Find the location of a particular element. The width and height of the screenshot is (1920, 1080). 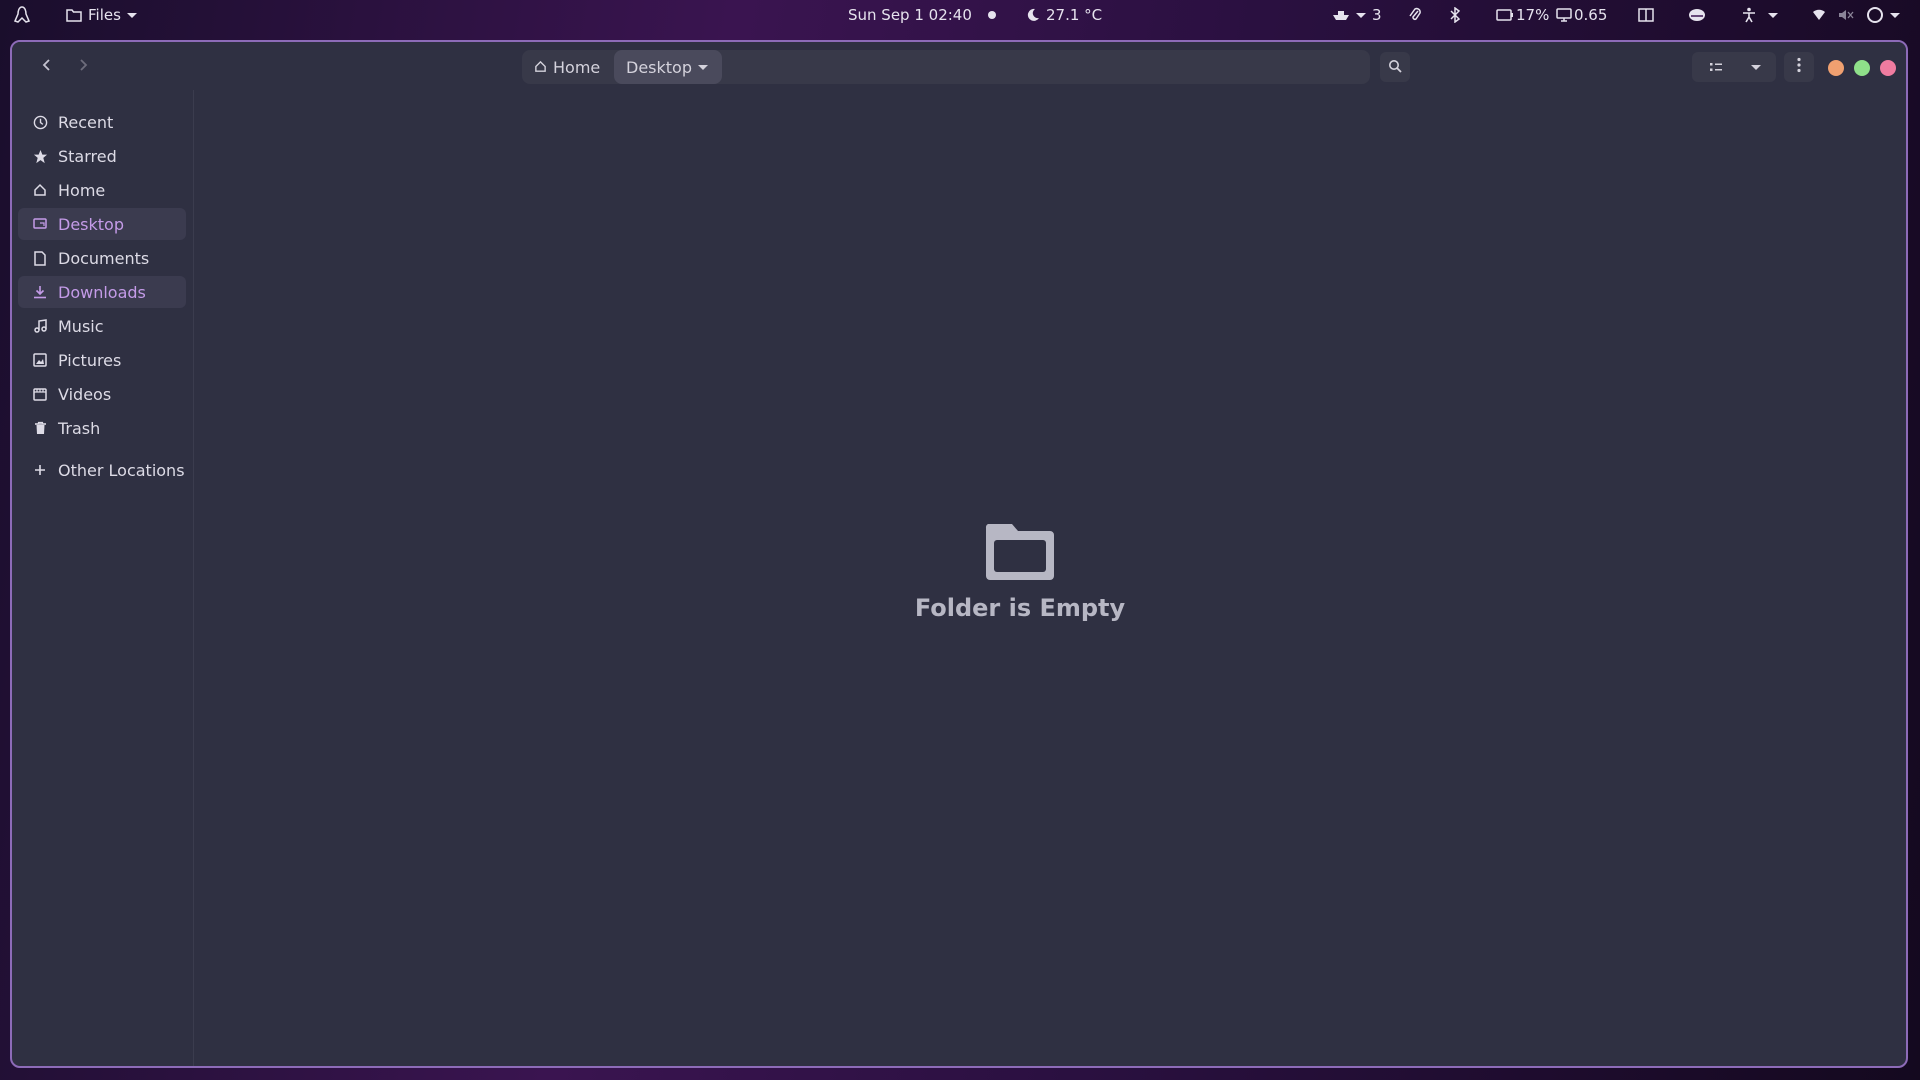

document-icon is located at coordinates (40, 258).